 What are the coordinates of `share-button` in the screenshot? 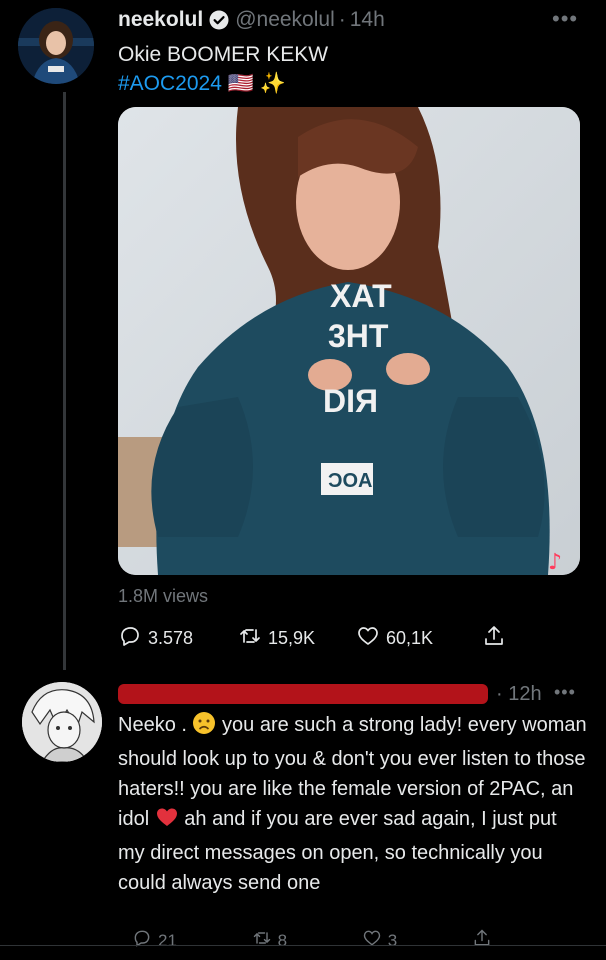 It's located at (494, 638).